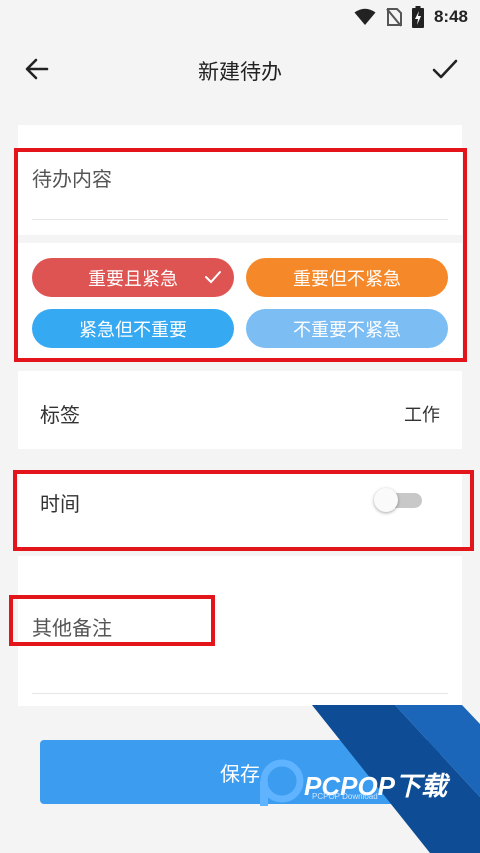  Describe the element at coordinates (450, 16) in the screenshot. I see `status-time: 8:48` at that location.